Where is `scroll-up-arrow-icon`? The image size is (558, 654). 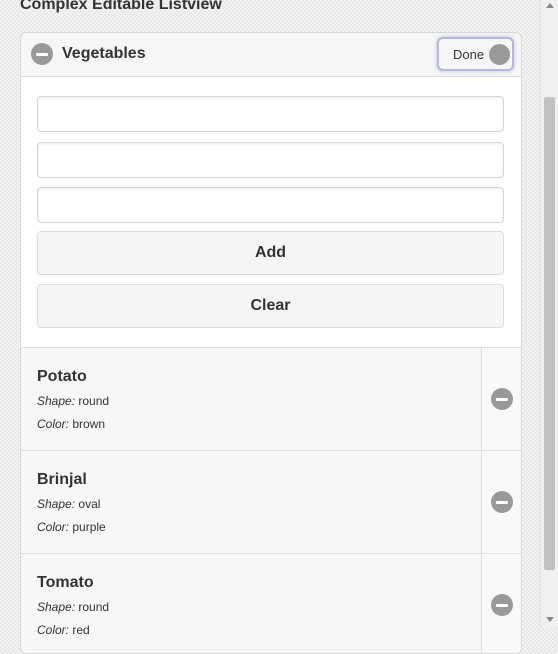
scroll-up-arrow-icon is located at coordinates (550, 5).